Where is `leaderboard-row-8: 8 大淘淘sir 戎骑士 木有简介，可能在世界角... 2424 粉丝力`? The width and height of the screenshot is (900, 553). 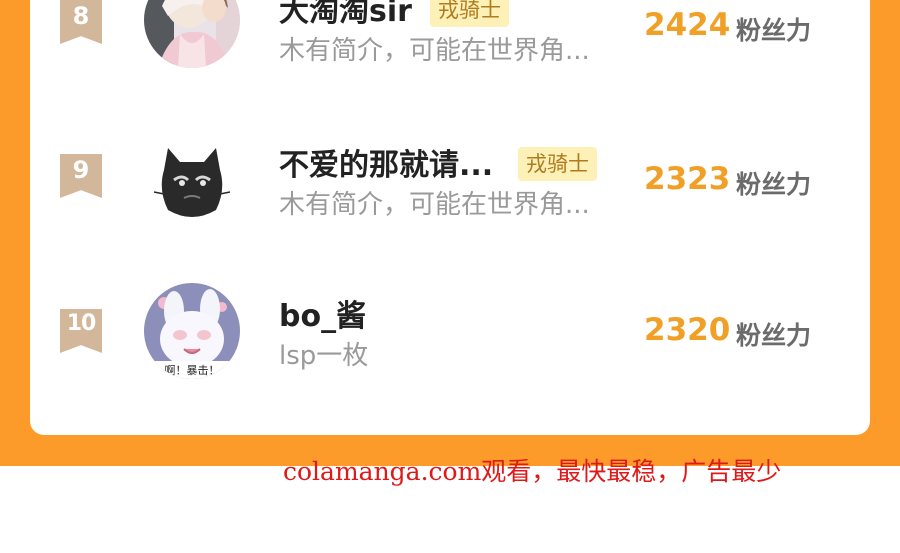 leaderboard-row-8: 8 大淘淘sir 戎骑士 木有简介，可能在世界角... 2424 粉丝力 is located at coordinates (450, 36).